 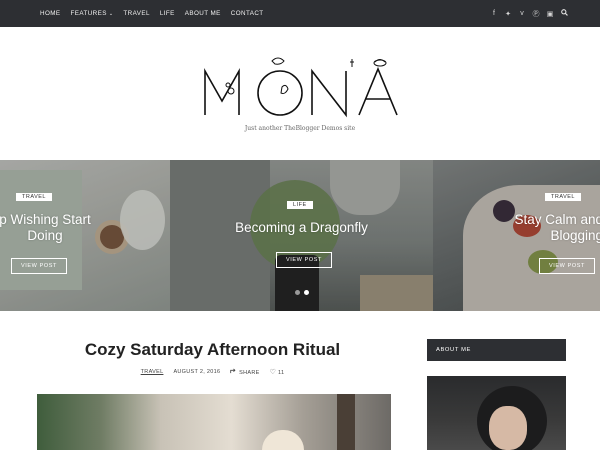 I want to click on instagram-icon: ▣, so click(x=550, y=14).